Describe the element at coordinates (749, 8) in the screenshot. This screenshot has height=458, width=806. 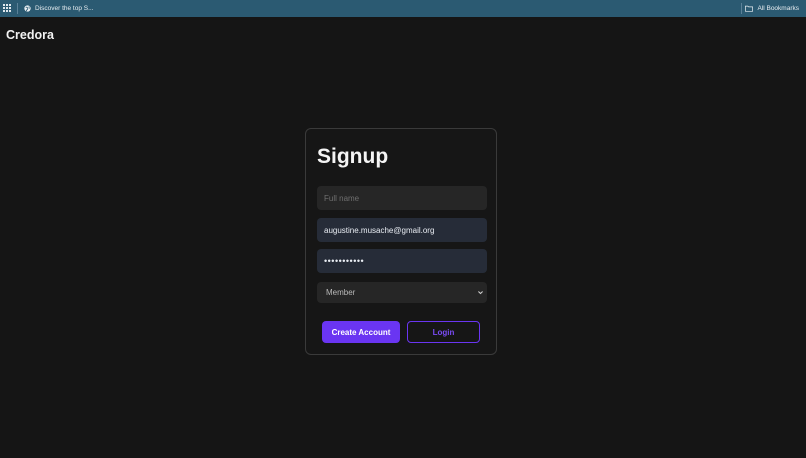
I see `folder-icon` at that location.